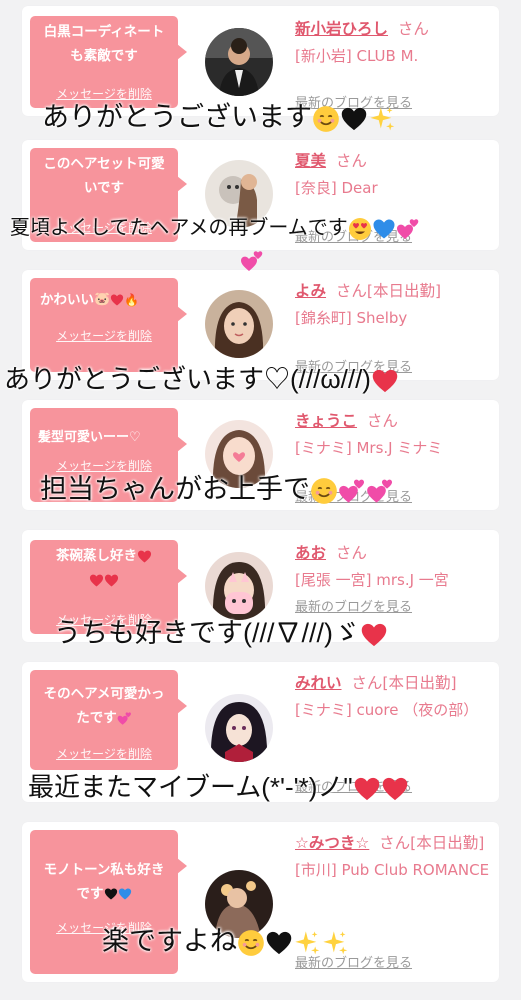  Describe the element at coordinates (310, 291) in the screenshot. I see `user-name-link: よみ` at that location.